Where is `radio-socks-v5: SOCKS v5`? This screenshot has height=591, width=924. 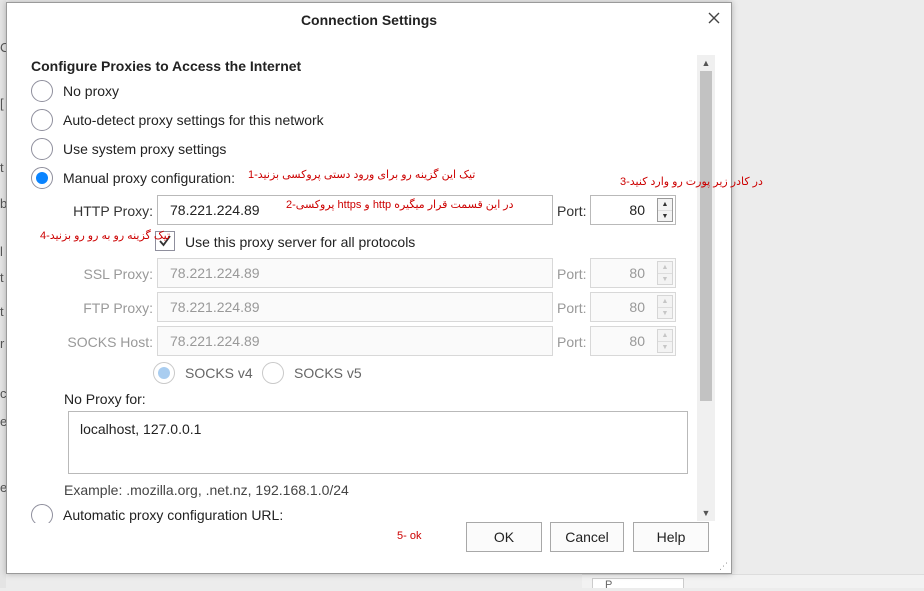
radio-socks-v5: SOCKS v5 is located at coordinates (312, 373).